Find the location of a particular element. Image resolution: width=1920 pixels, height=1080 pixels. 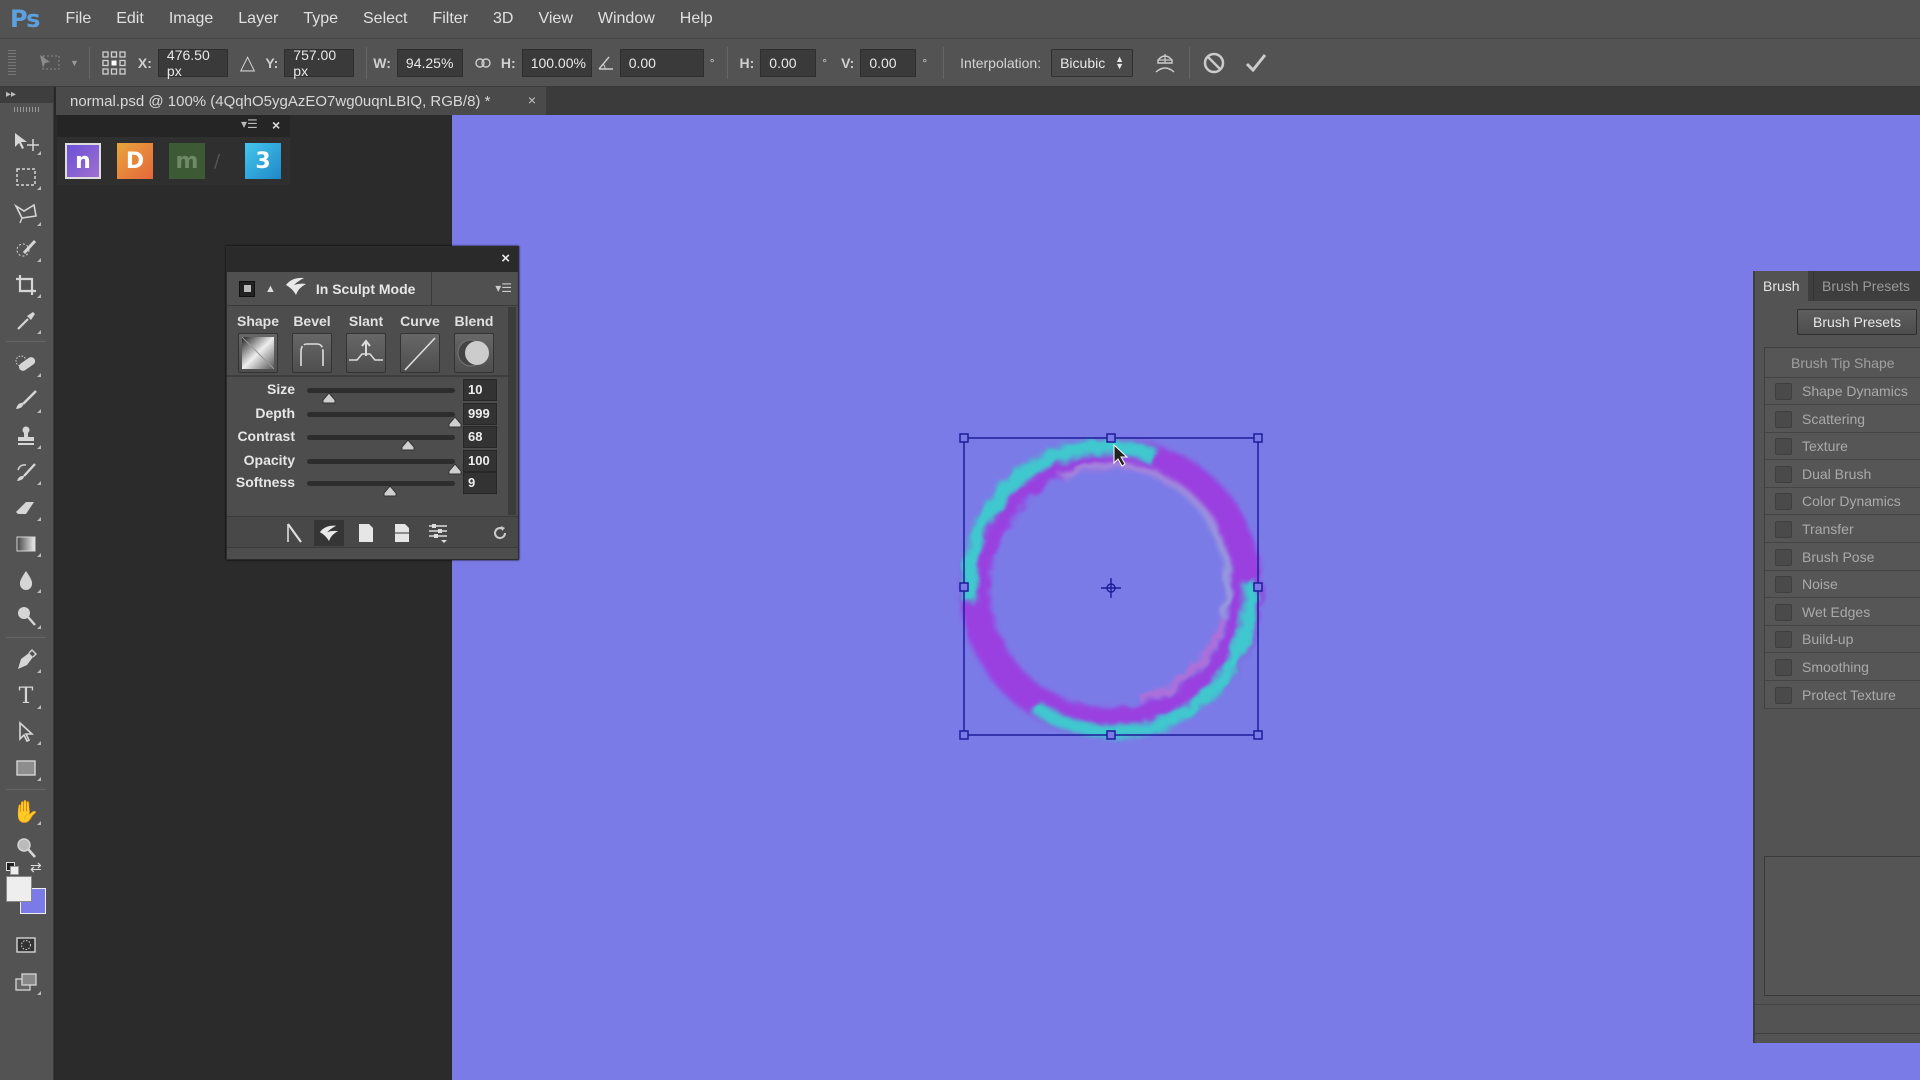

pen-tool-icon is located at coordinates (26, 660).